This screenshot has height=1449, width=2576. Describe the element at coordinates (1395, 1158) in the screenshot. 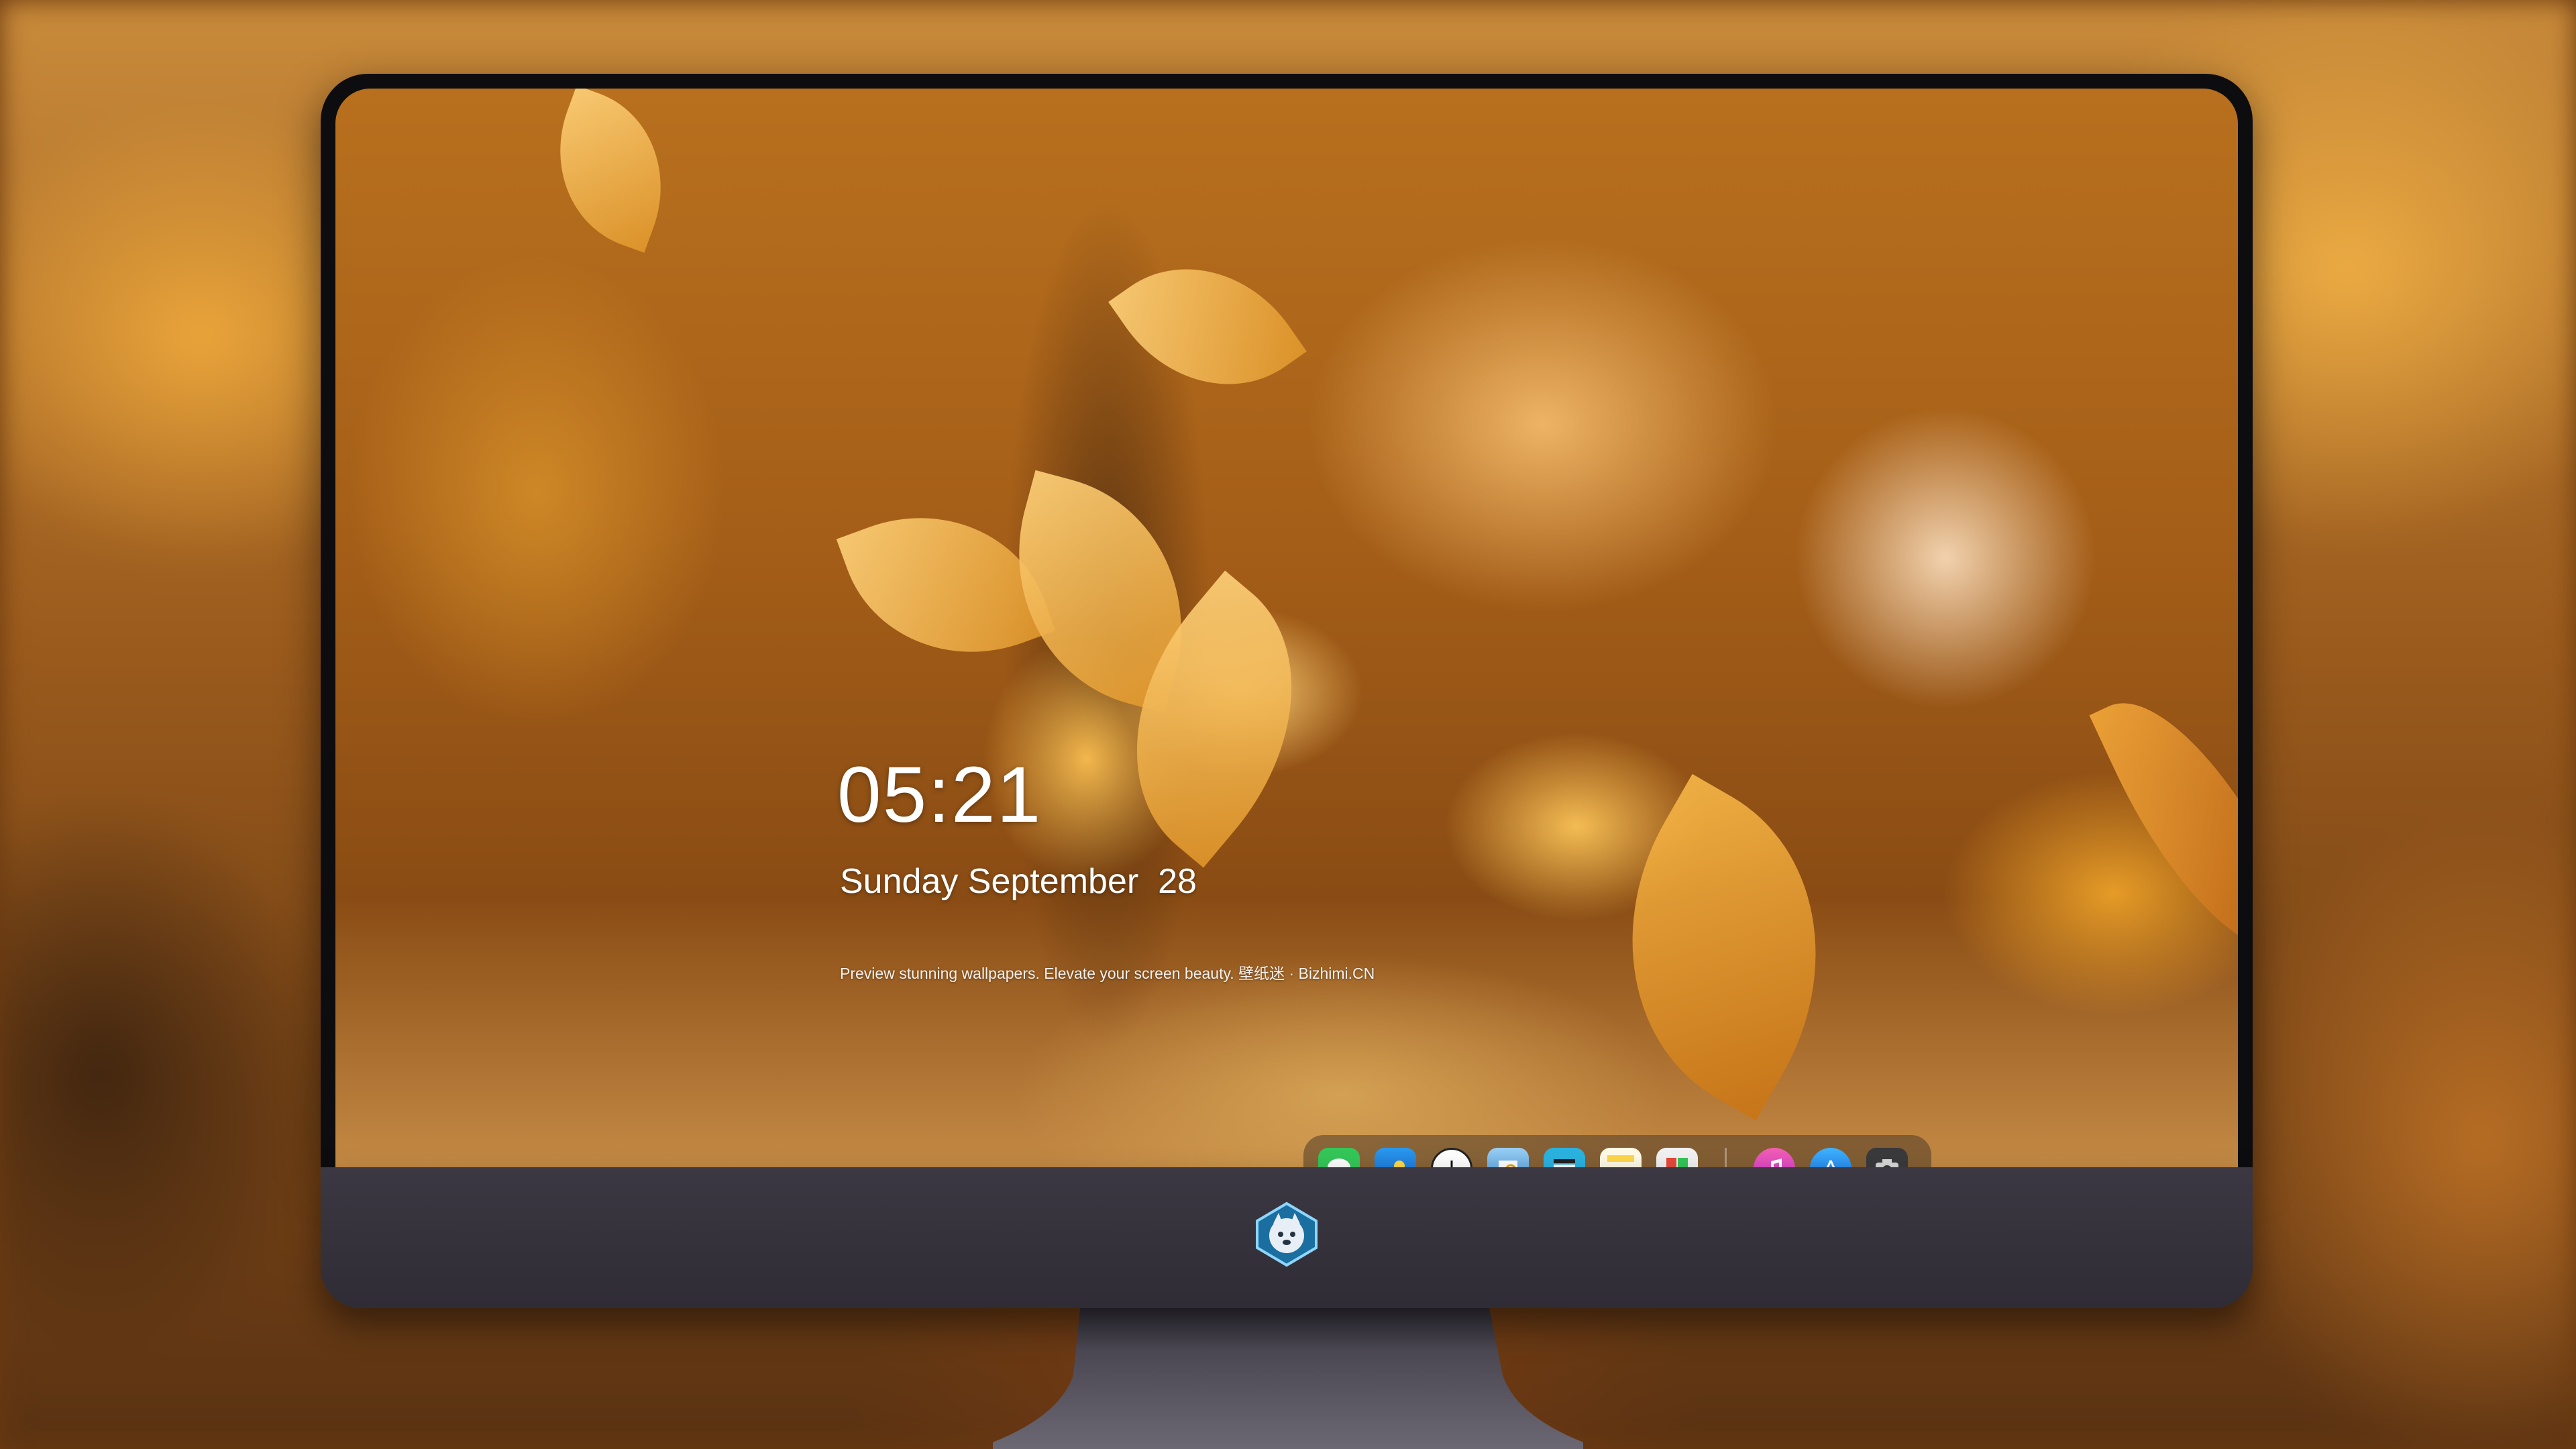

I see `weather-icon` at that location.